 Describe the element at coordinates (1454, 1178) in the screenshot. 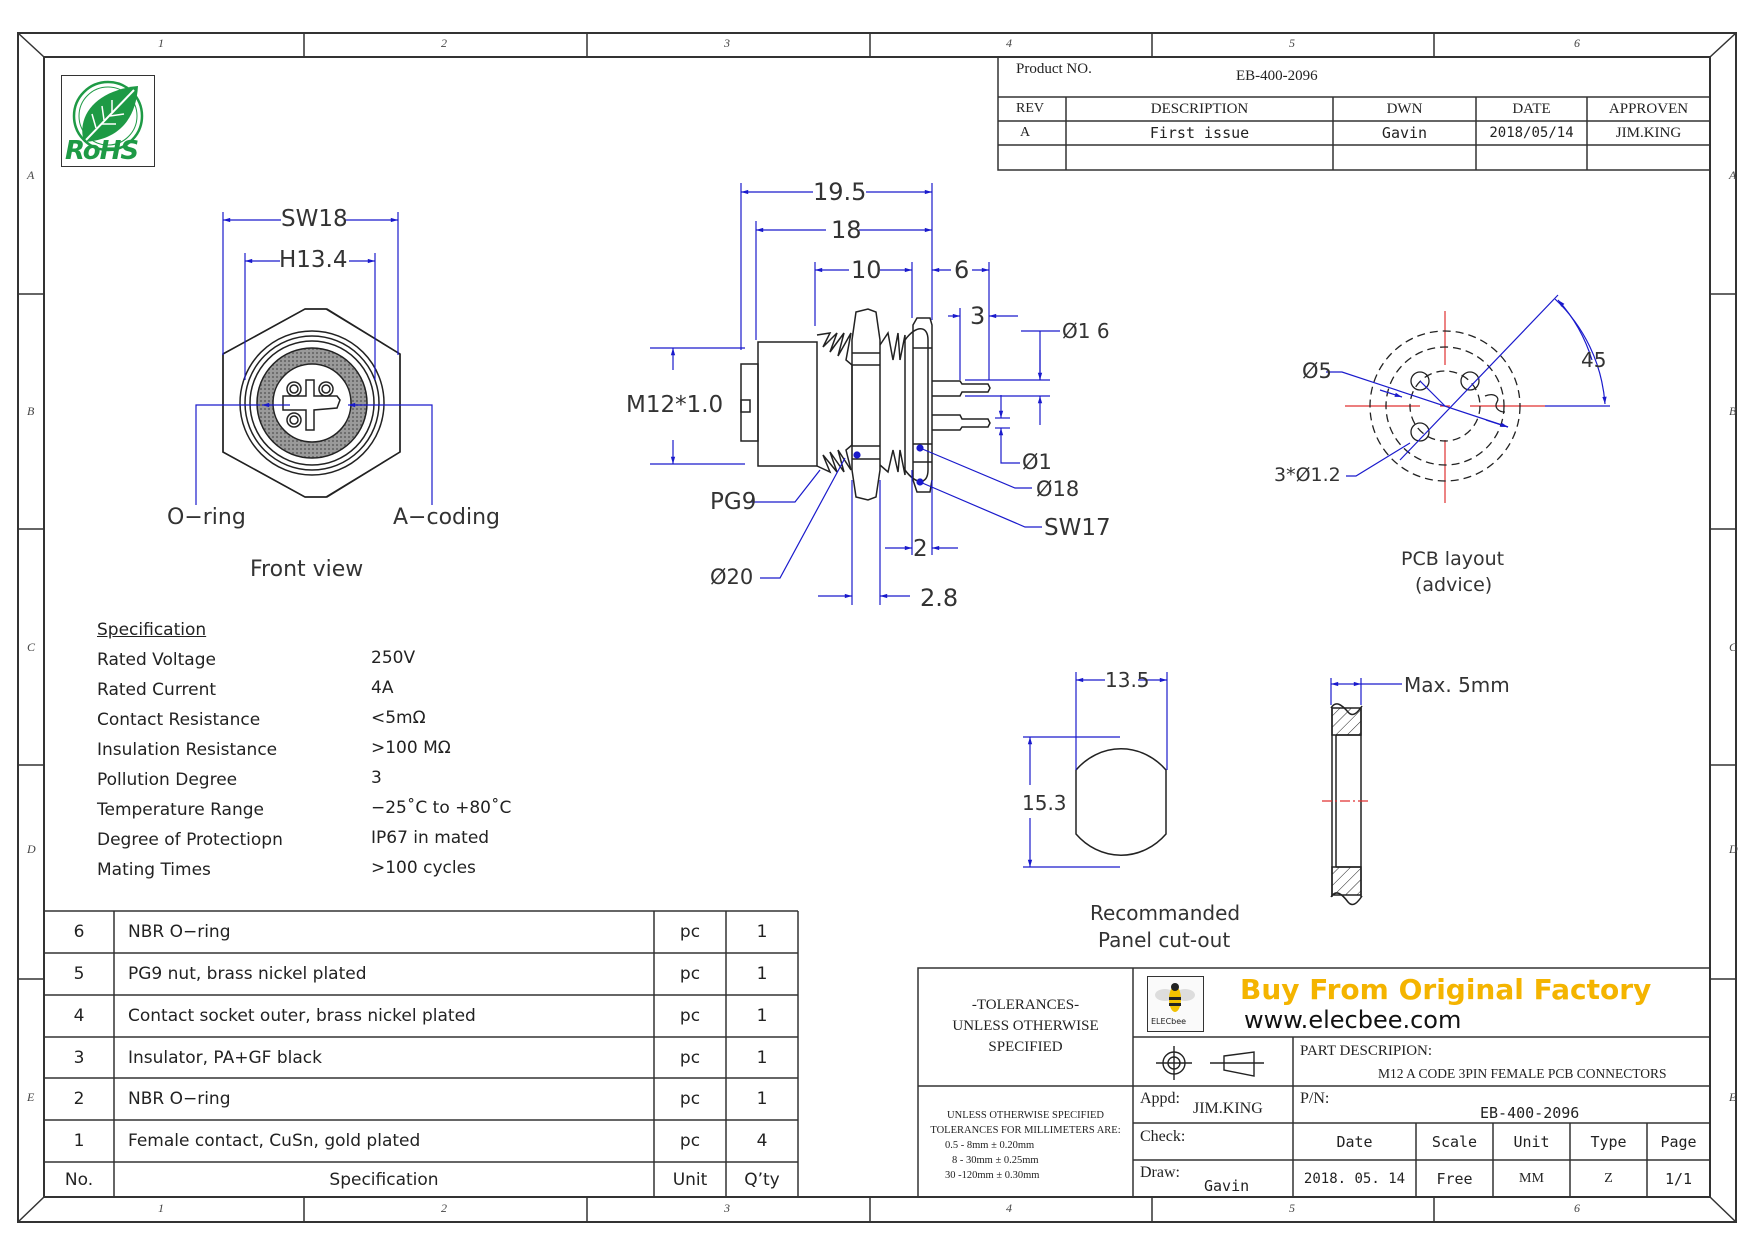

I see `info-value-scale: Free` at that location.